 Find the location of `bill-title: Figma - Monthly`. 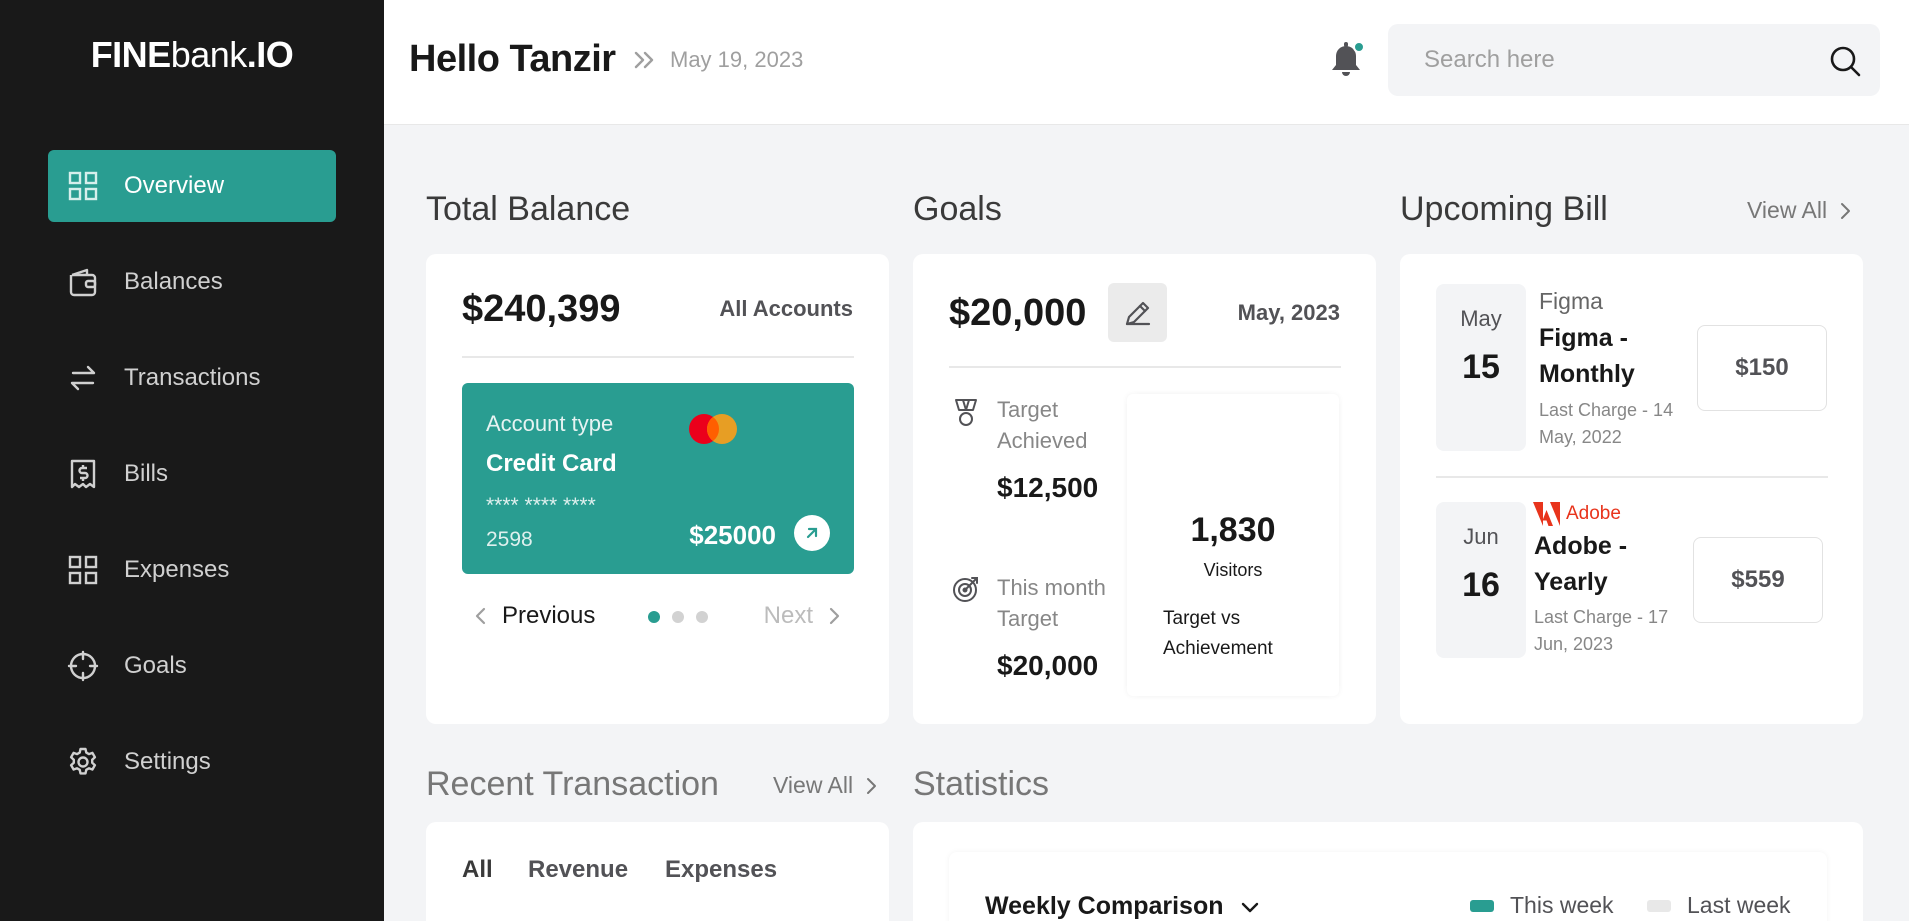

bill-title: Figma - Monthly is located at coordinates (1587, 356).